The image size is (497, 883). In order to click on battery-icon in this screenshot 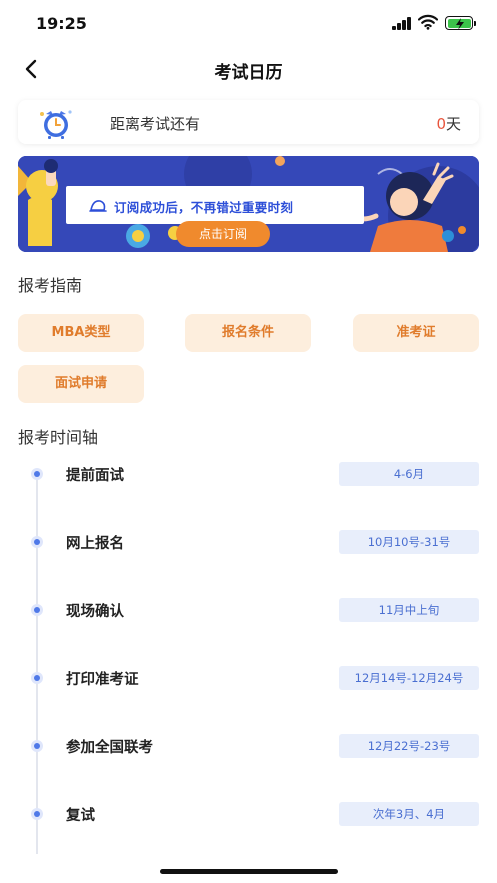, I will do `click(460, 23)`.